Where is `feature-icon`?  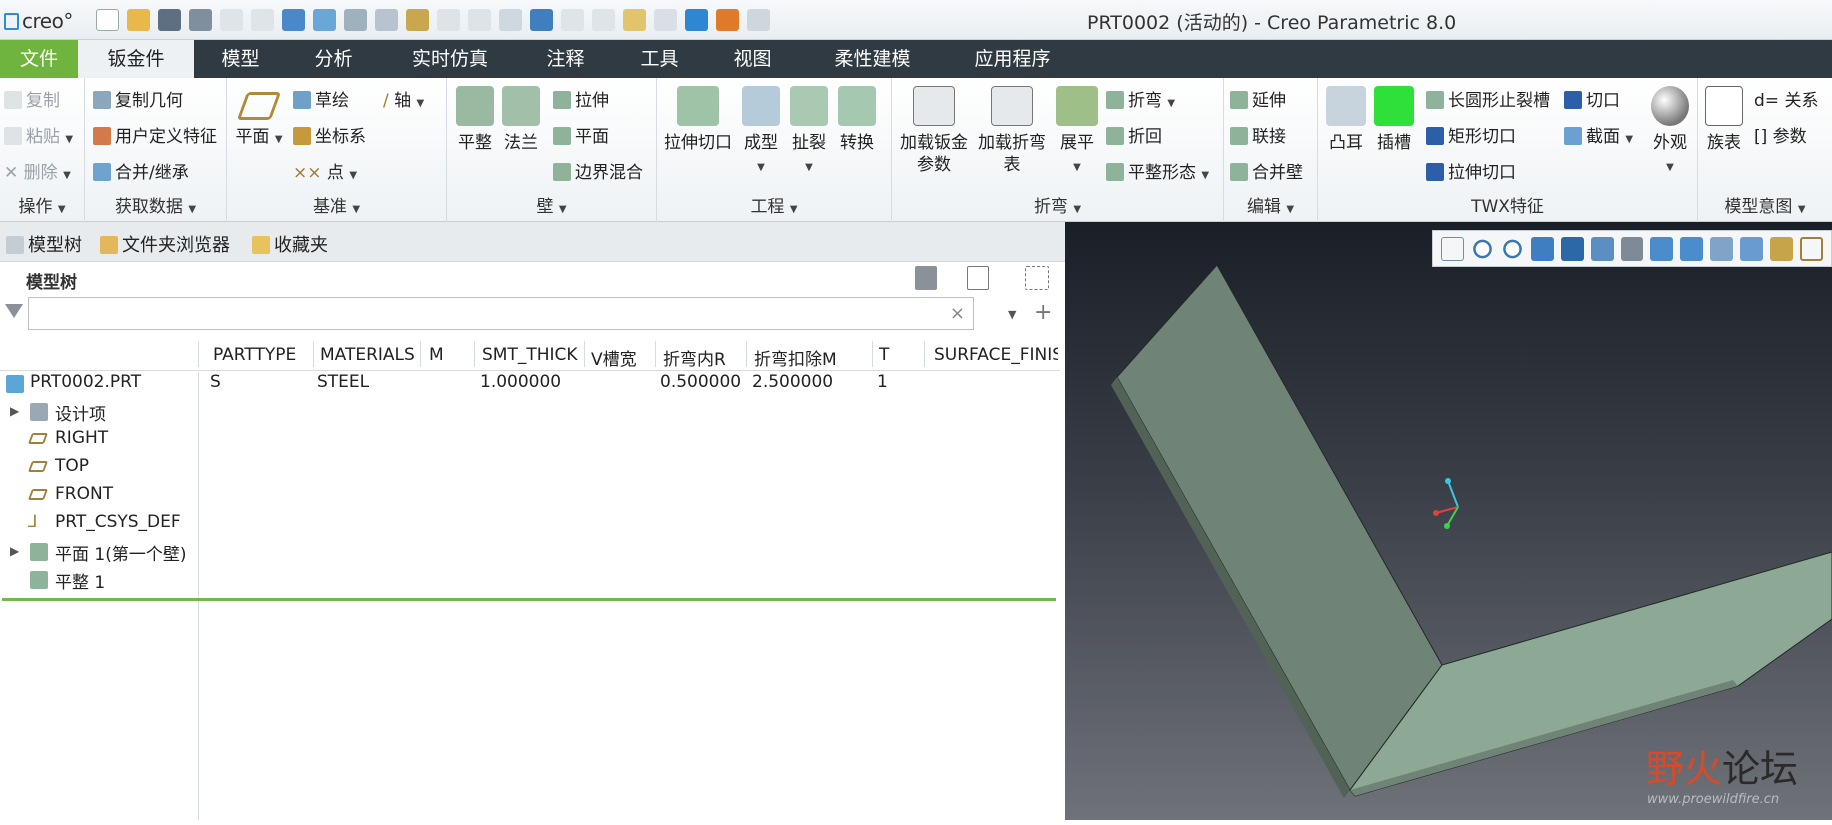
feature-icon is located at coordinates (510, 20).